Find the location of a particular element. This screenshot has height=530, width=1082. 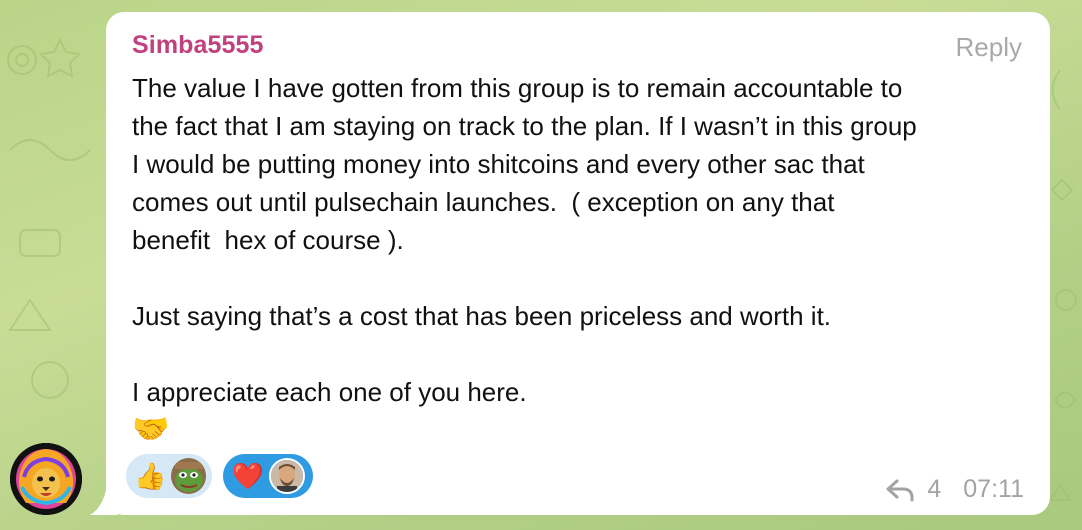

pepe-avatar is located at coordinates (188, 476).